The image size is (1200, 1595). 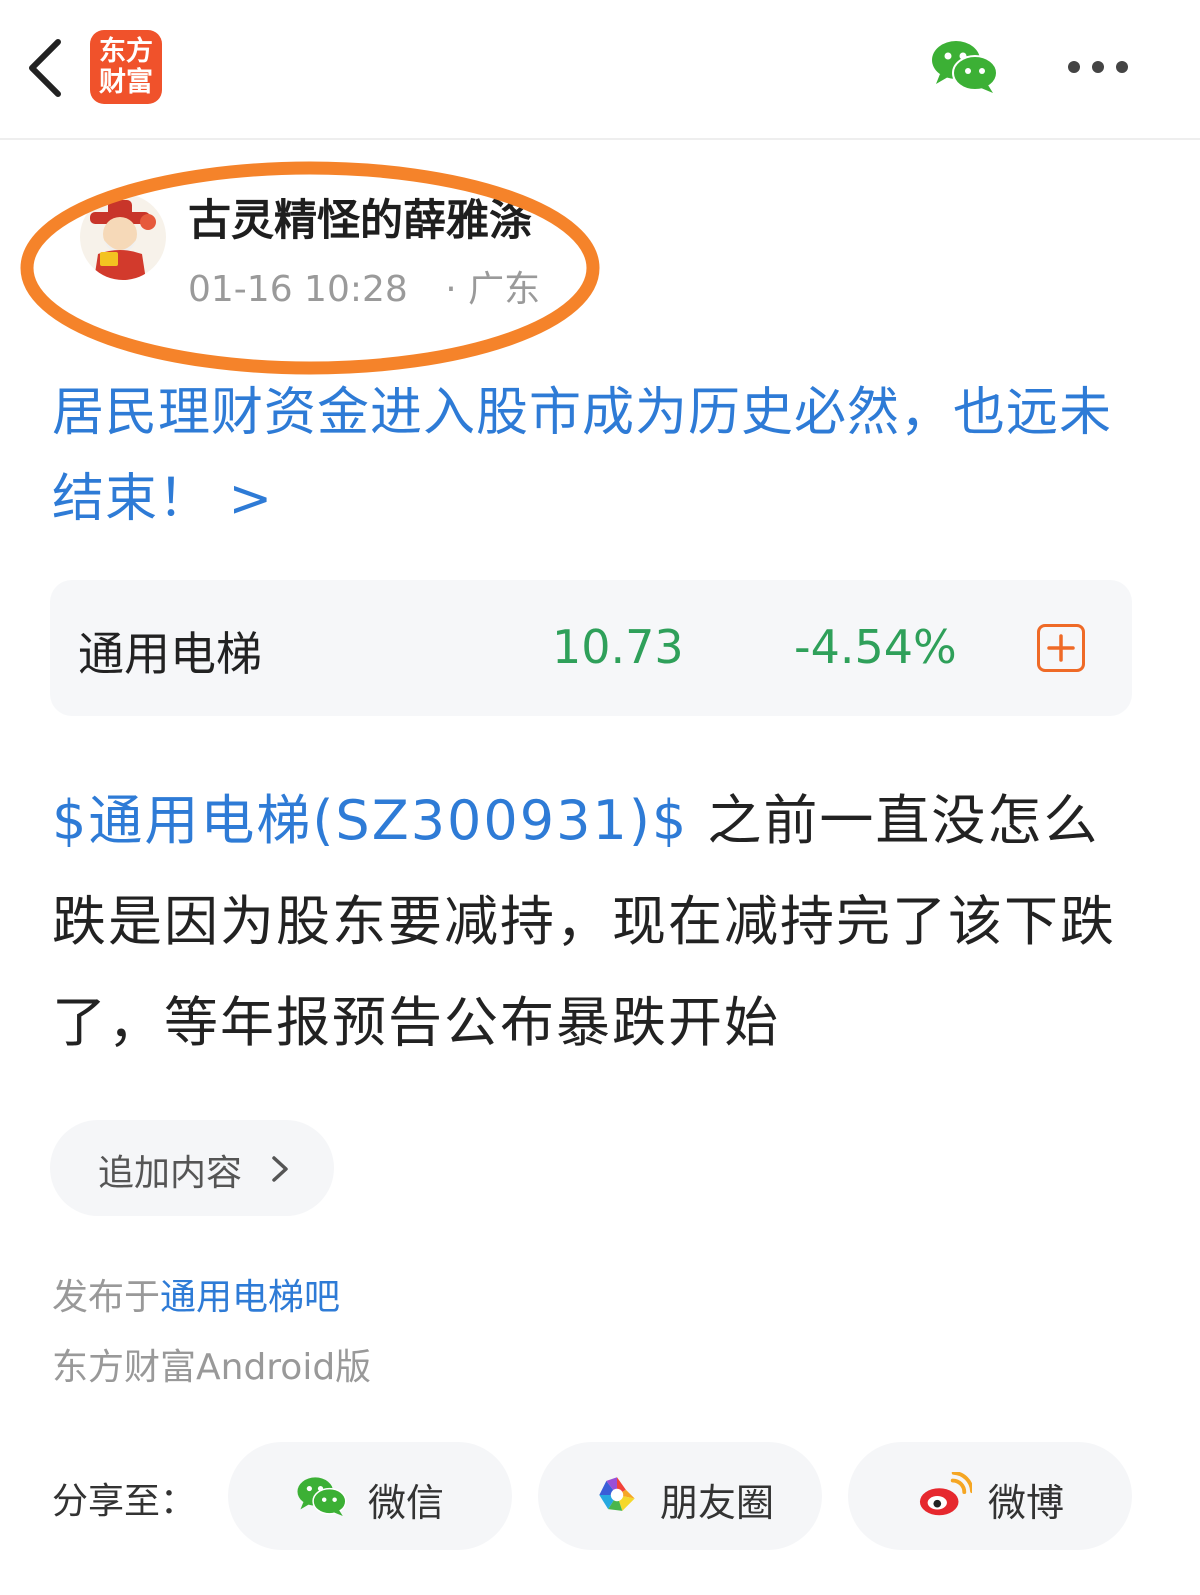 I want to click on share-label: 分享至：, so click(x=124, y=1501).